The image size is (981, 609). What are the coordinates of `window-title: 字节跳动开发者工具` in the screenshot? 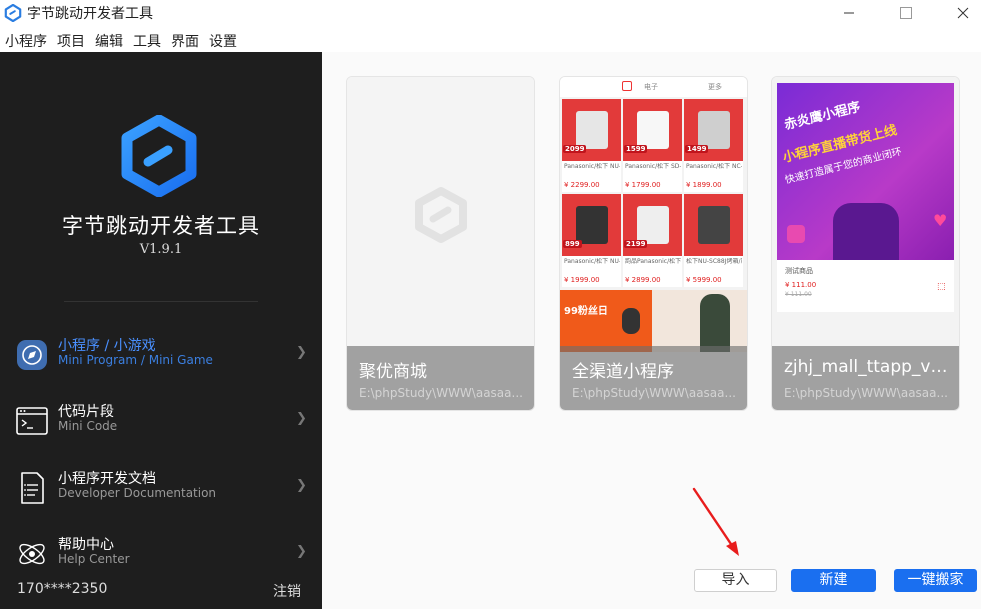 It's located at (90, 14).